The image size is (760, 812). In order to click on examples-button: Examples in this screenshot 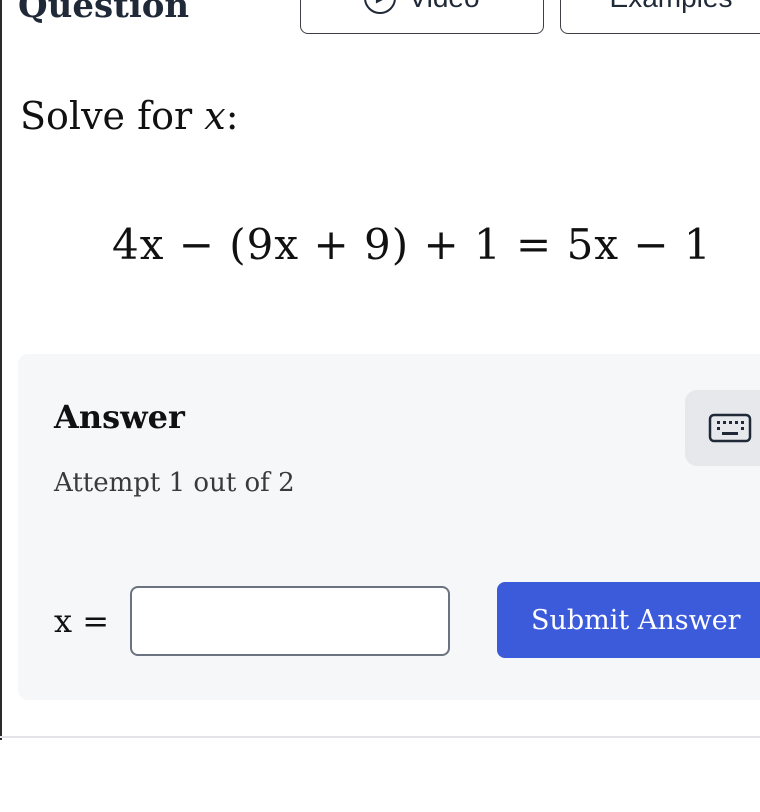, I will do `click(660, 17)`.